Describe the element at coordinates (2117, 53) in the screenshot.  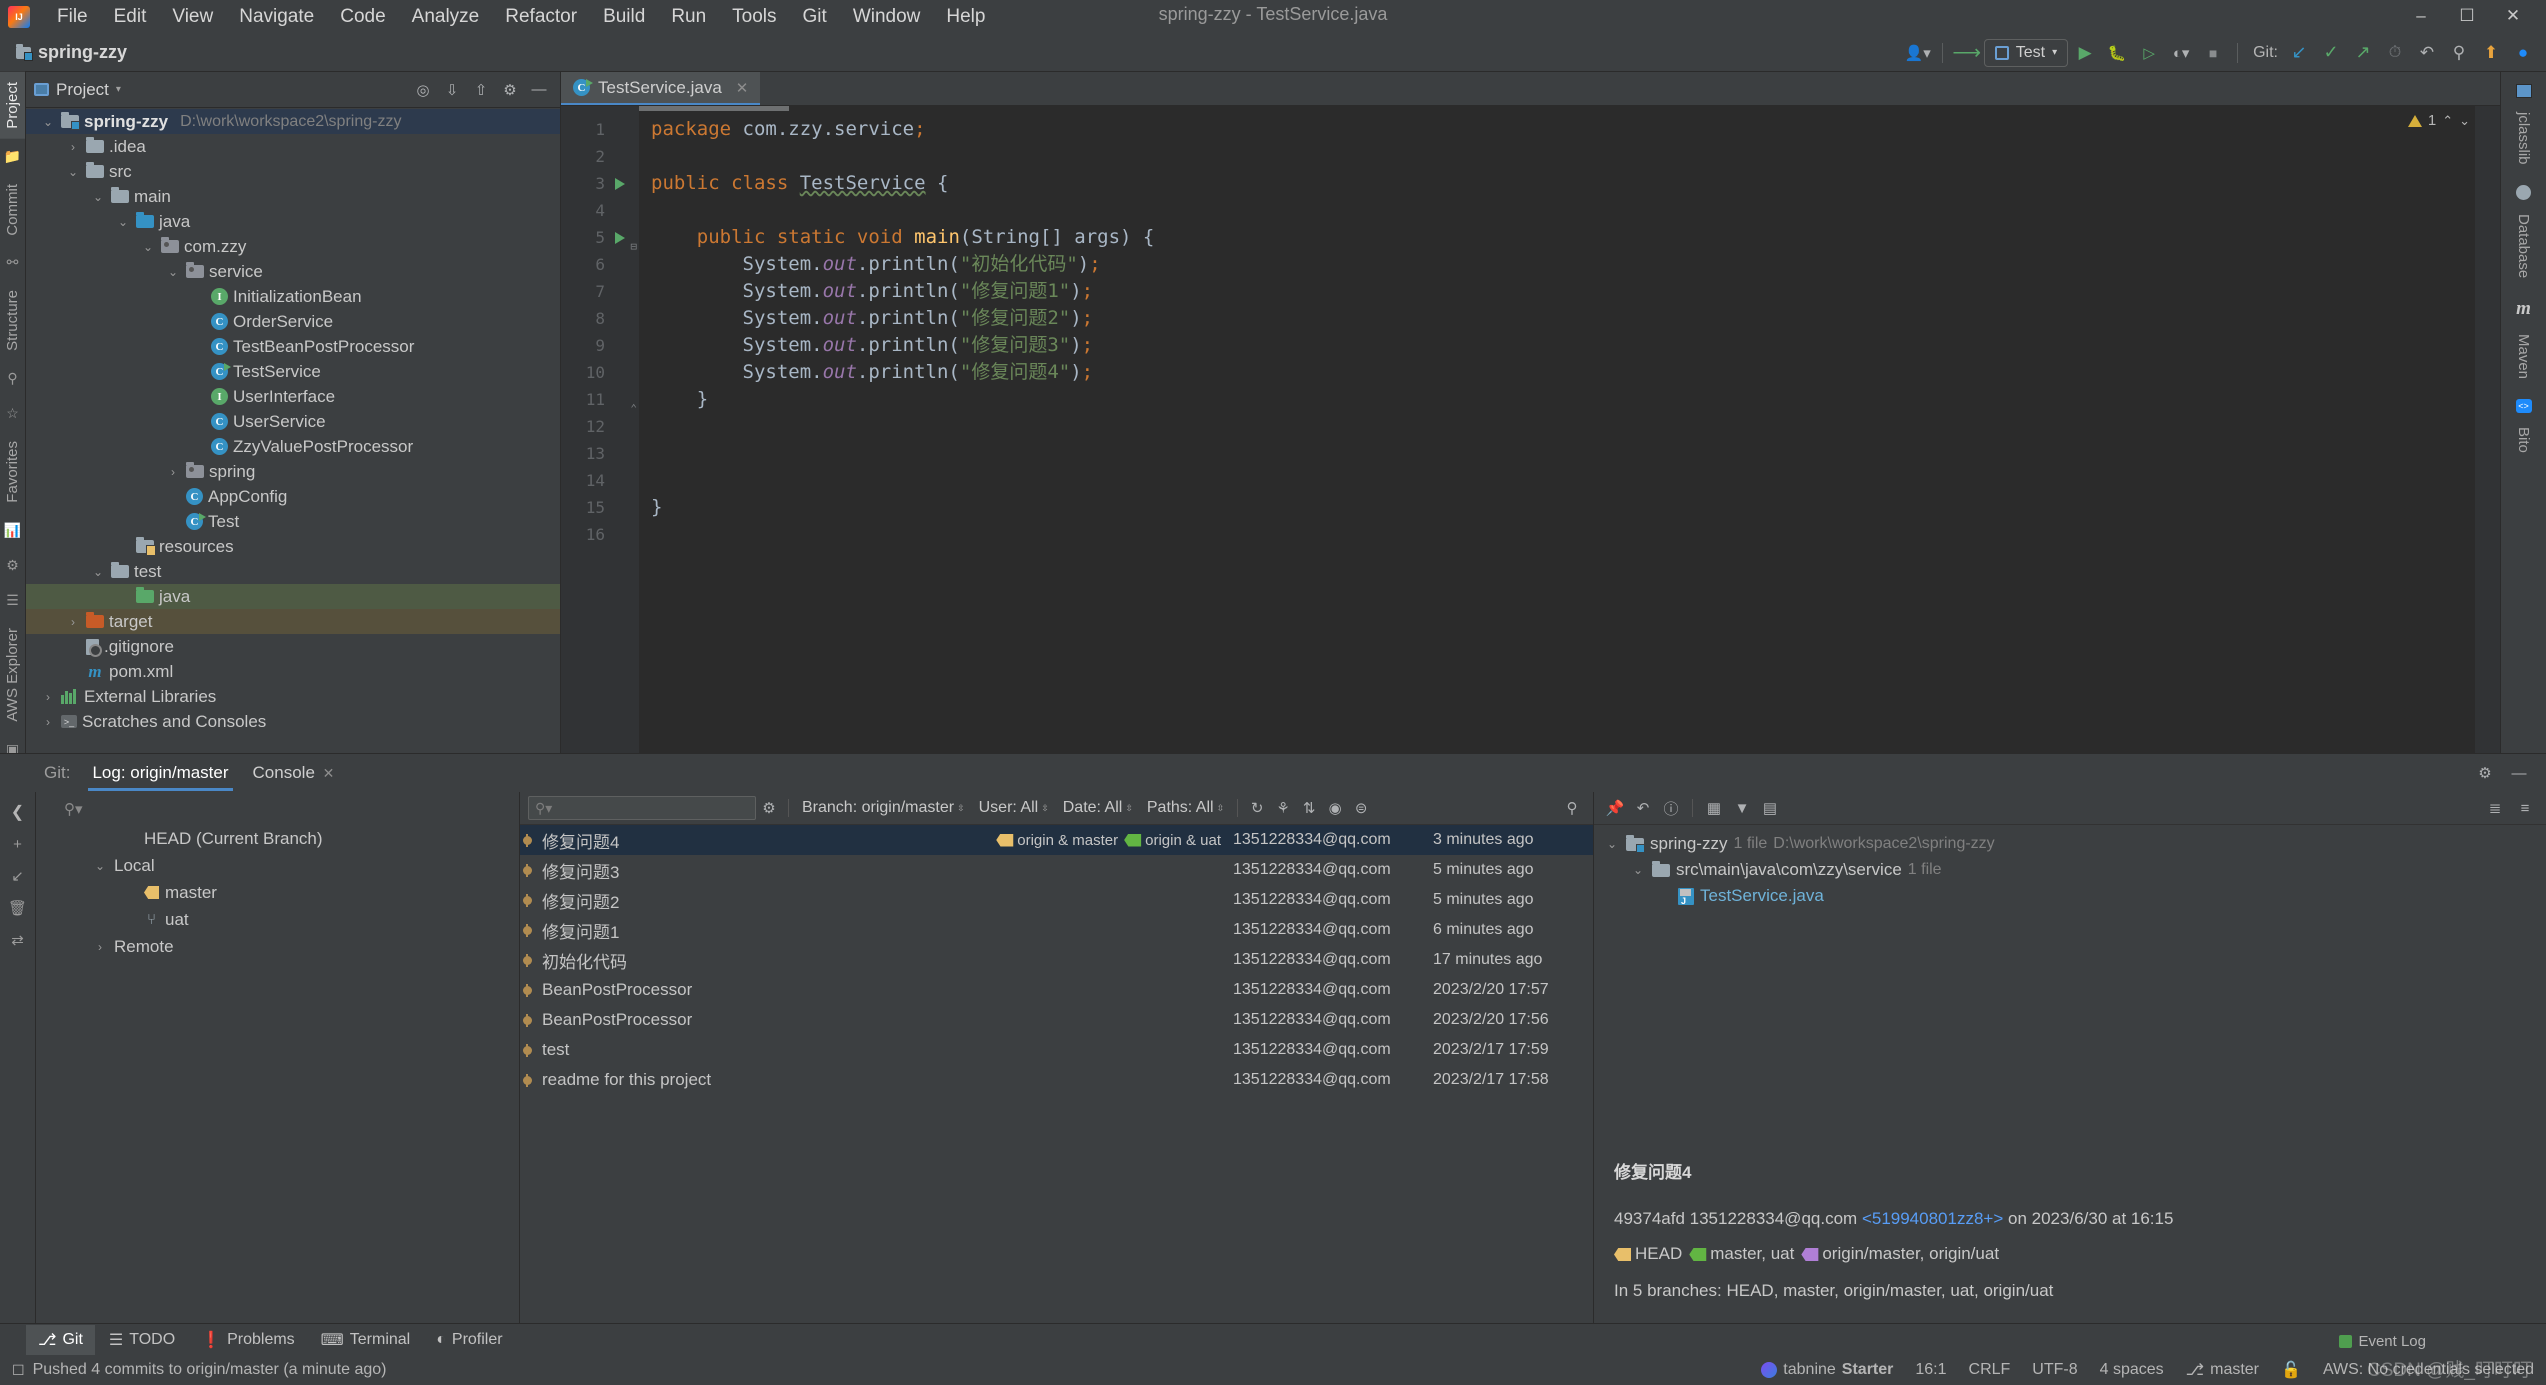
I see `debug-icon: 🐛` at that location.